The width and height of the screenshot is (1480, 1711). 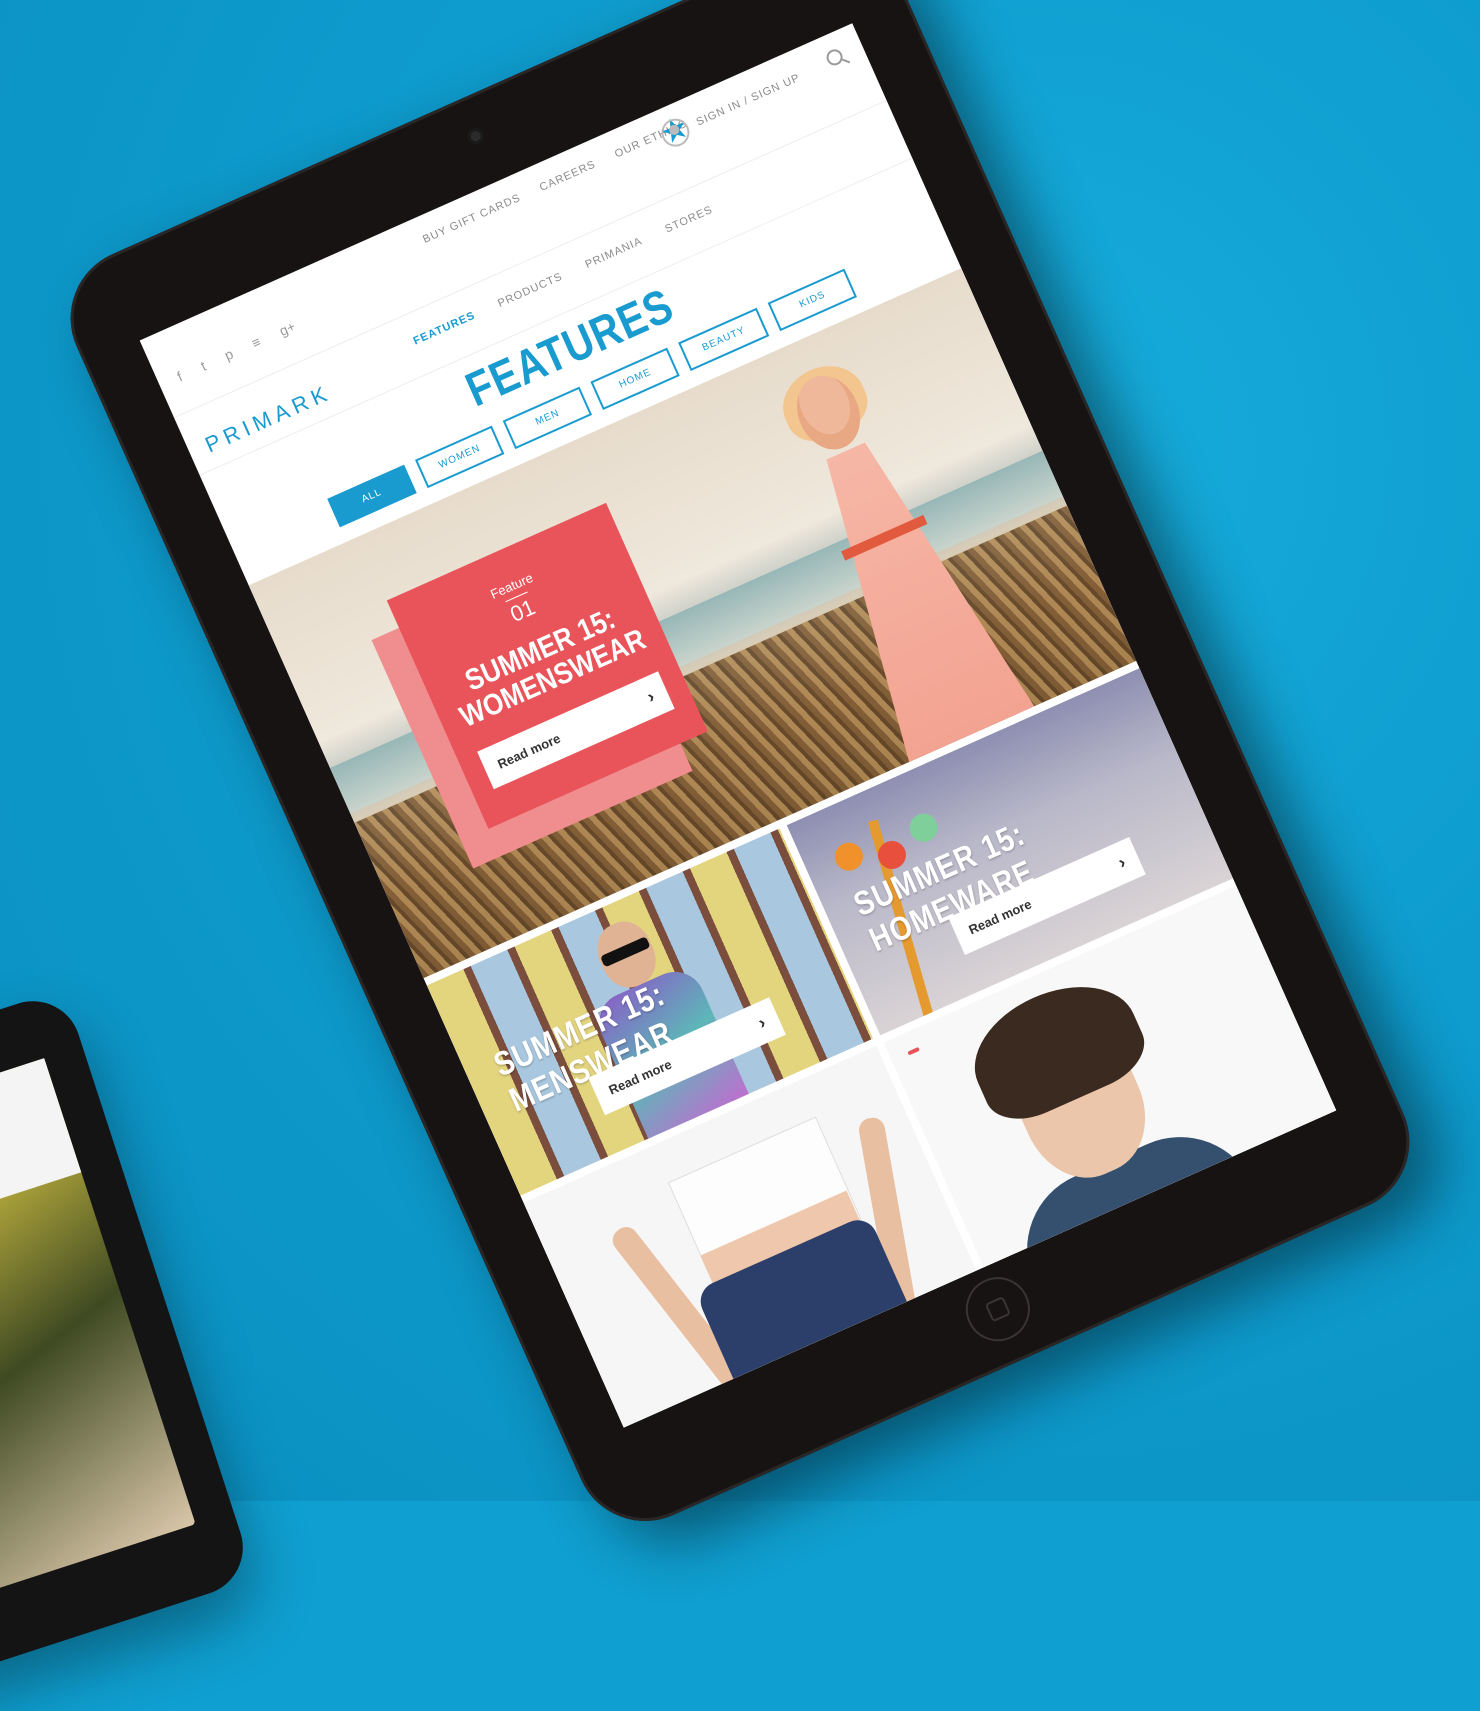 I want to click on tag-badge, so click(x=913, y=1051).